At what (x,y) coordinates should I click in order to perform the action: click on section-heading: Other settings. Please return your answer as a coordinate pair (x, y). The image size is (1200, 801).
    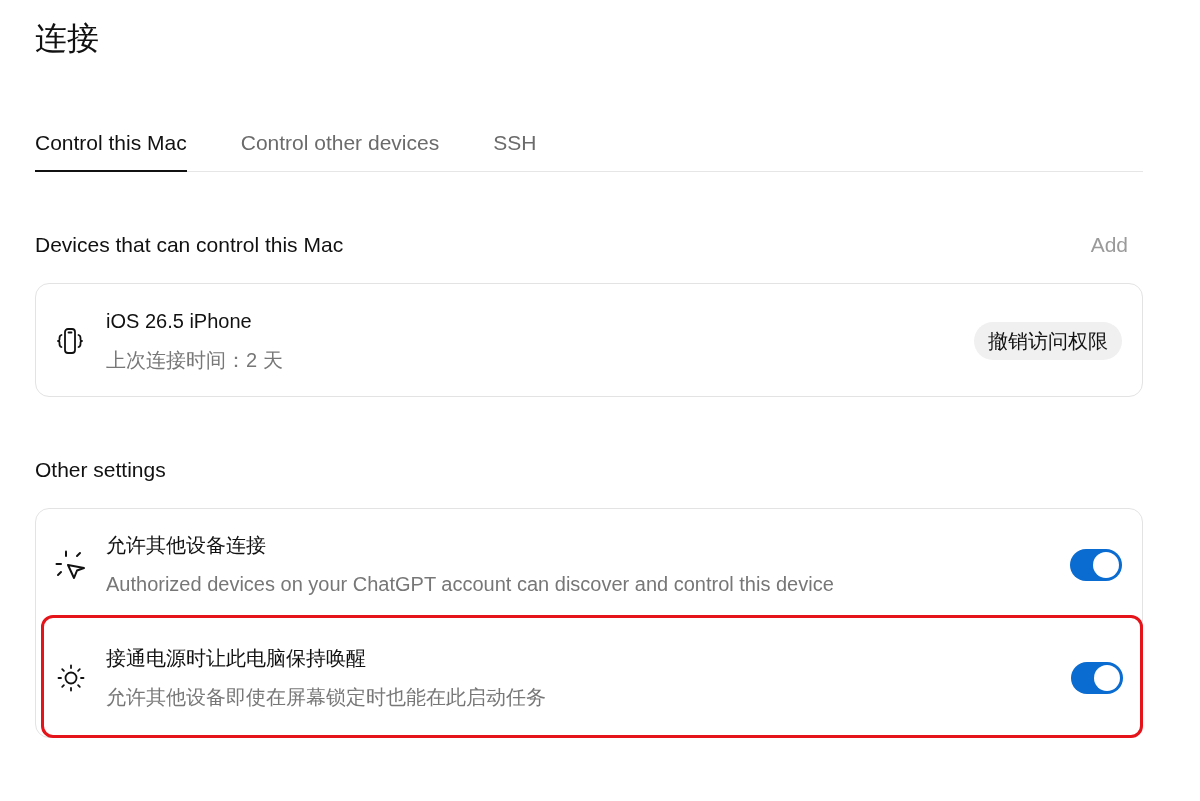
    Looking at the image, I should click on (101, 470).